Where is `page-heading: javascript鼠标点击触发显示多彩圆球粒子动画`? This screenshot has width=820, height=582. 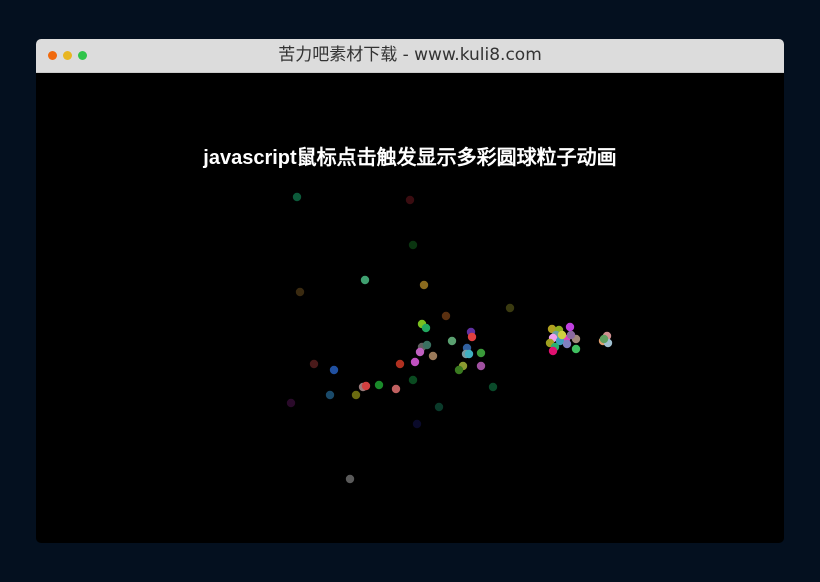
page-heading: javascript鼠标点击触发显示多彩圆球粒子动画 is located at coordinates (410, 158).